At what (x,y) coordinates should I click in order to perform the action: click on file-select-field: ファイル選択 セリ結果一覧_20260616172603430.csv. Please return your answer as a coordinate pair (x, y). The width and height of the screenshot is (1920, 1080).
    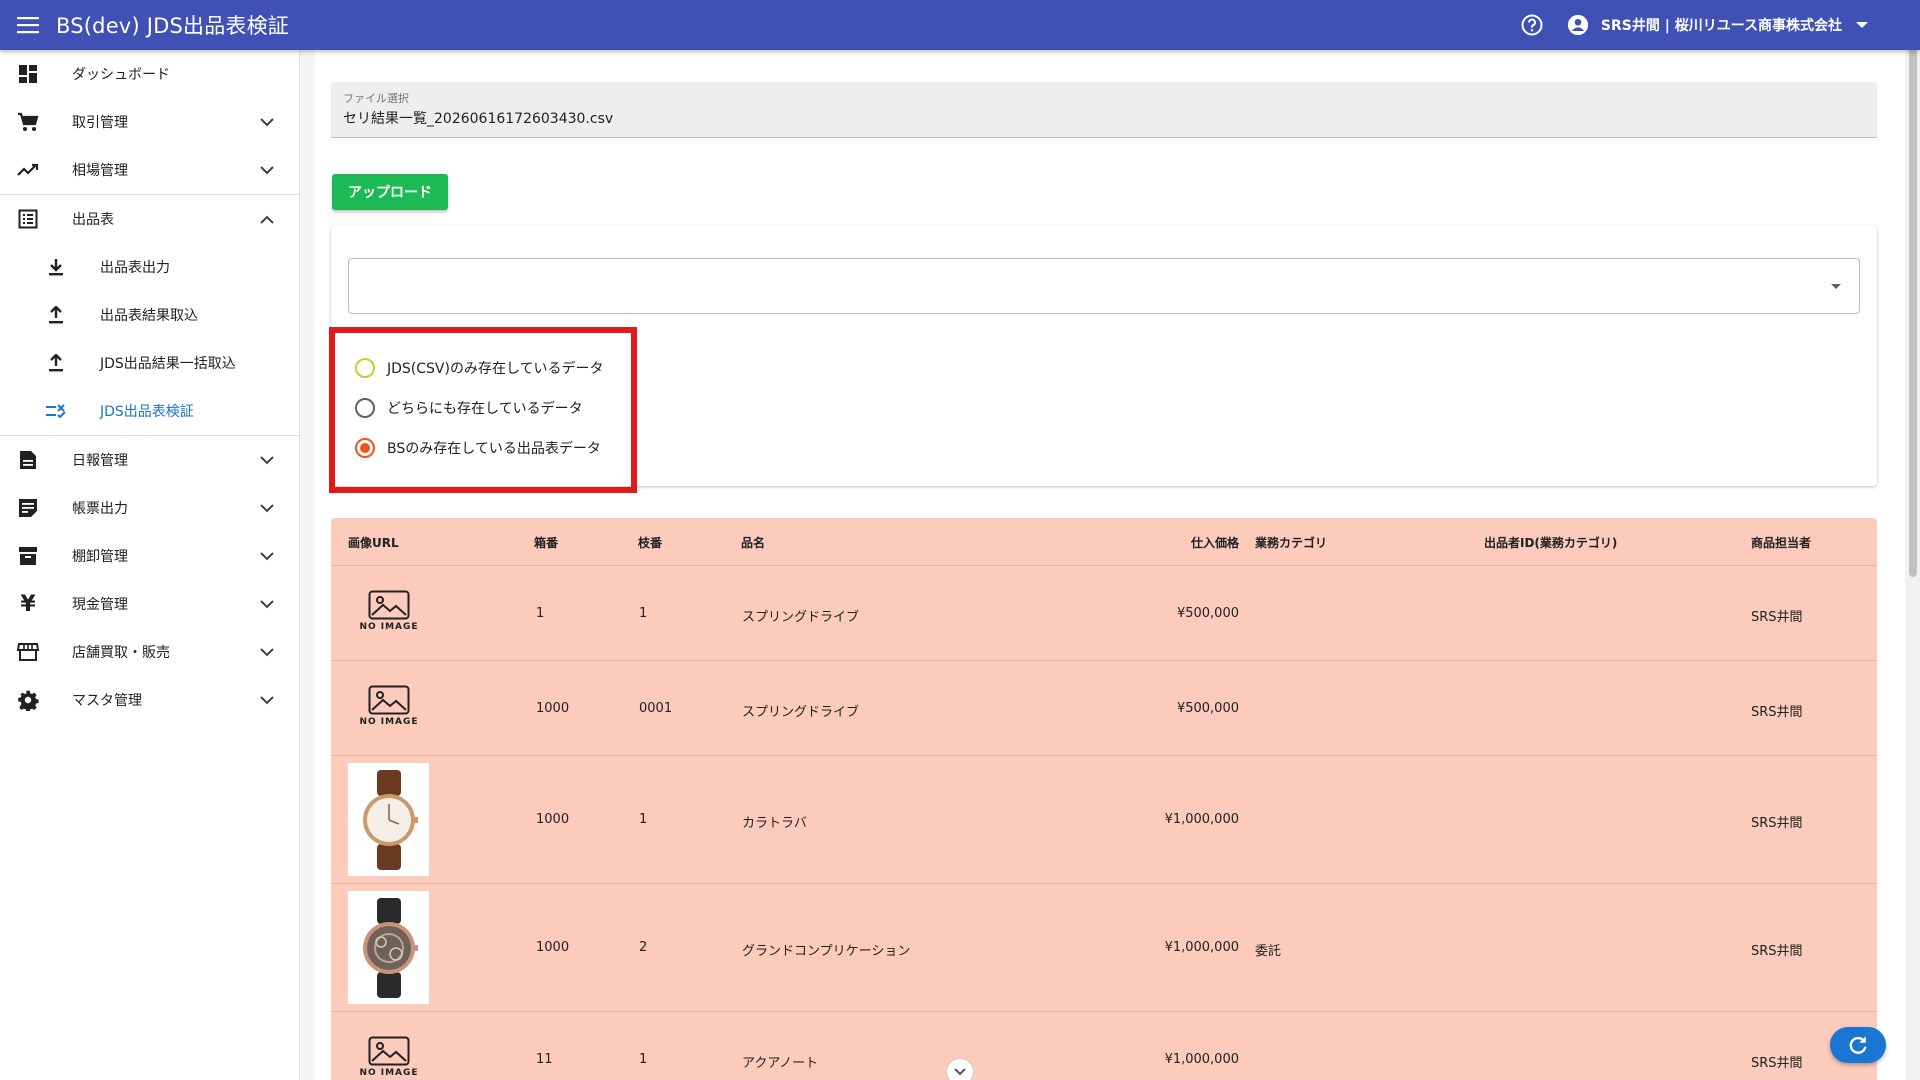
    Looking at the image, I should click on (1104, 110).